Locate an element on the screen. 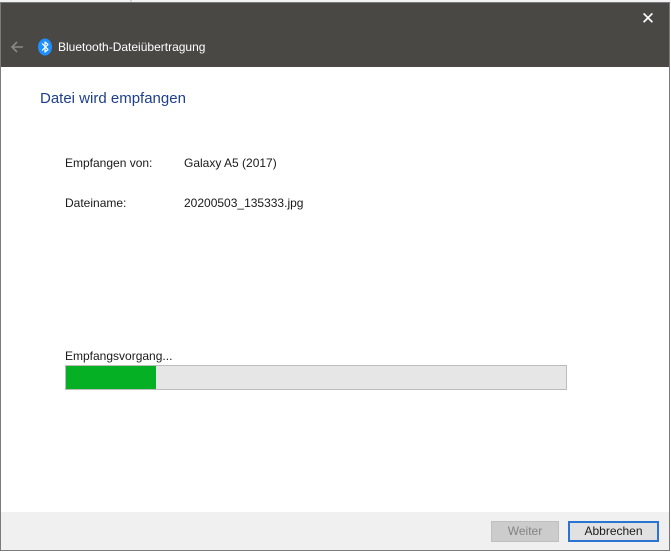  bluetooth-icon is located at coordinates (45, 47).